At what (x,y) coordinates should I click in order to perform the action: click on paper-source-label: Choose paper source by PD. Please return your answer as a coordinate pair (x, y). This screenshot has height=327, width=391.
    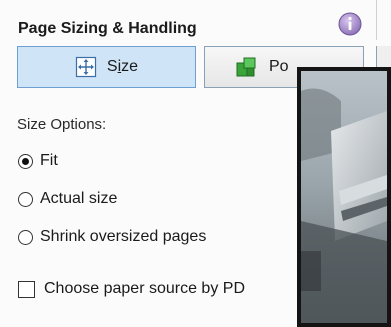
    Looking at the image, I should click on (144, 288).